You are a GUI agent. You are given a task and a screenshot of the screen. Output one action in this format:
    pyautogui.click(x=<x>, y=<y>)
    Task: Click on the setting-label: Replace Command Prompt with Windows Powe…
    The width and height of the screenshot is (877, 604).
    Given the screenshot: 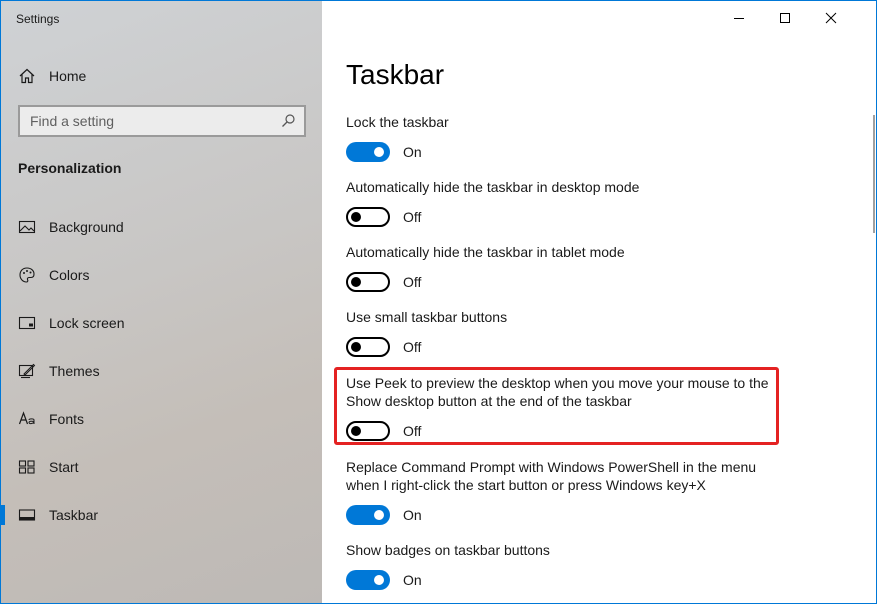 What is the action you would take?
    pyautogui.click(x=551, y=476)
    